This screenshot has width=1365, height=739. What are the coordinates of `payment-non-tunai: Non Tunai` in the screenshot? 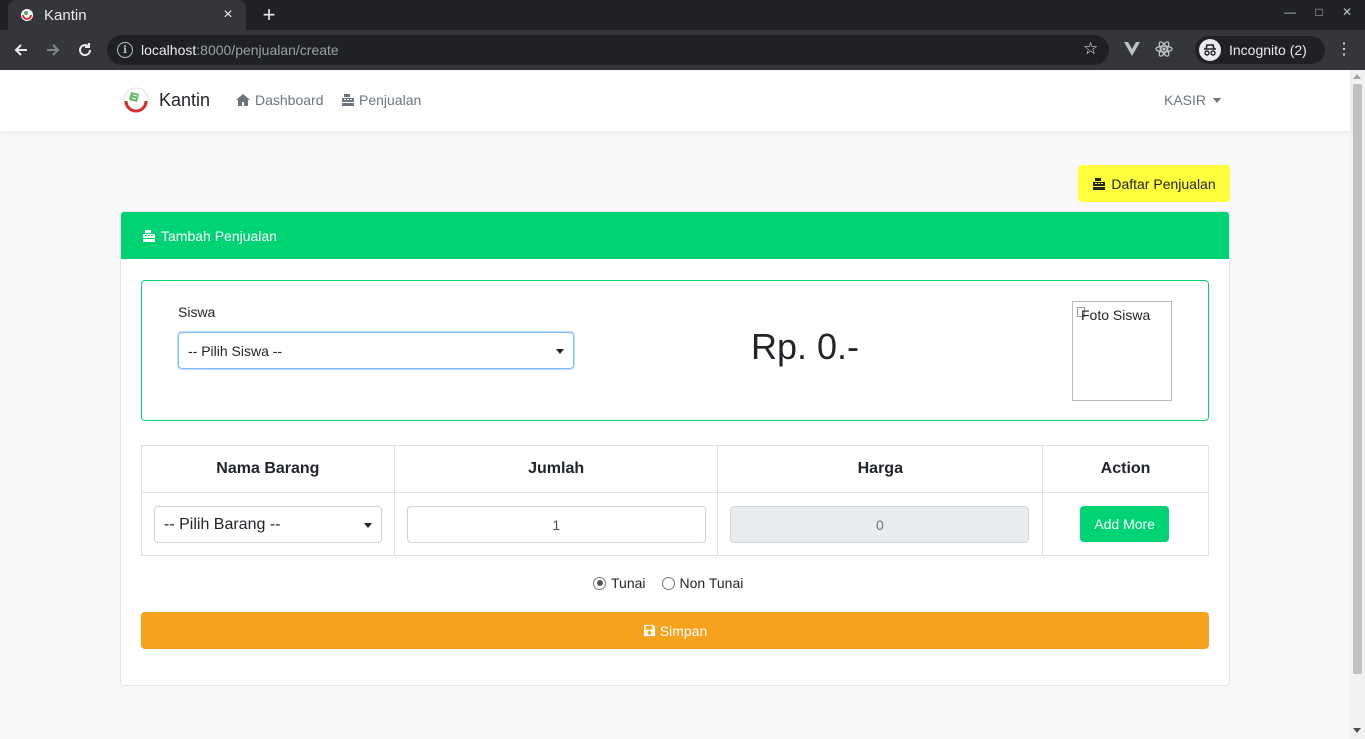 It's located at (702, 583).